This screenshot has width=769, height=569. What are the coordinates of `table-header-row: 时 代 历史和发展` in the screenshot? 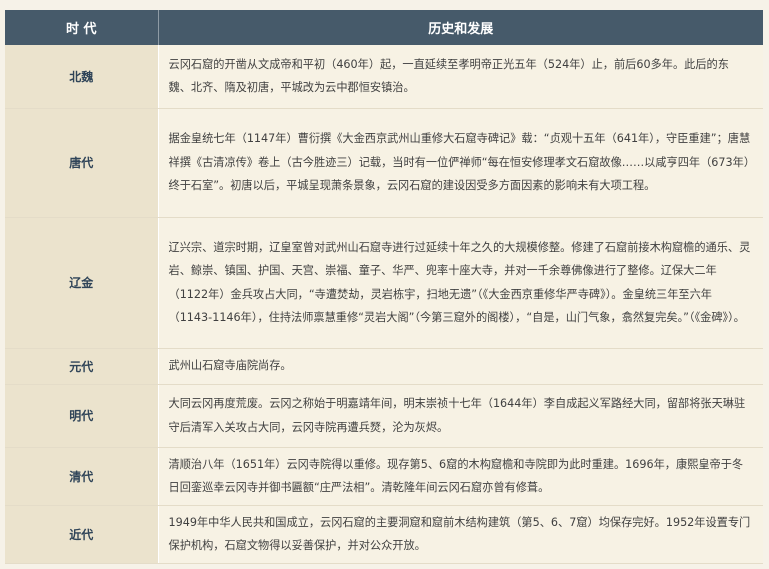 It's located at (384, 27).